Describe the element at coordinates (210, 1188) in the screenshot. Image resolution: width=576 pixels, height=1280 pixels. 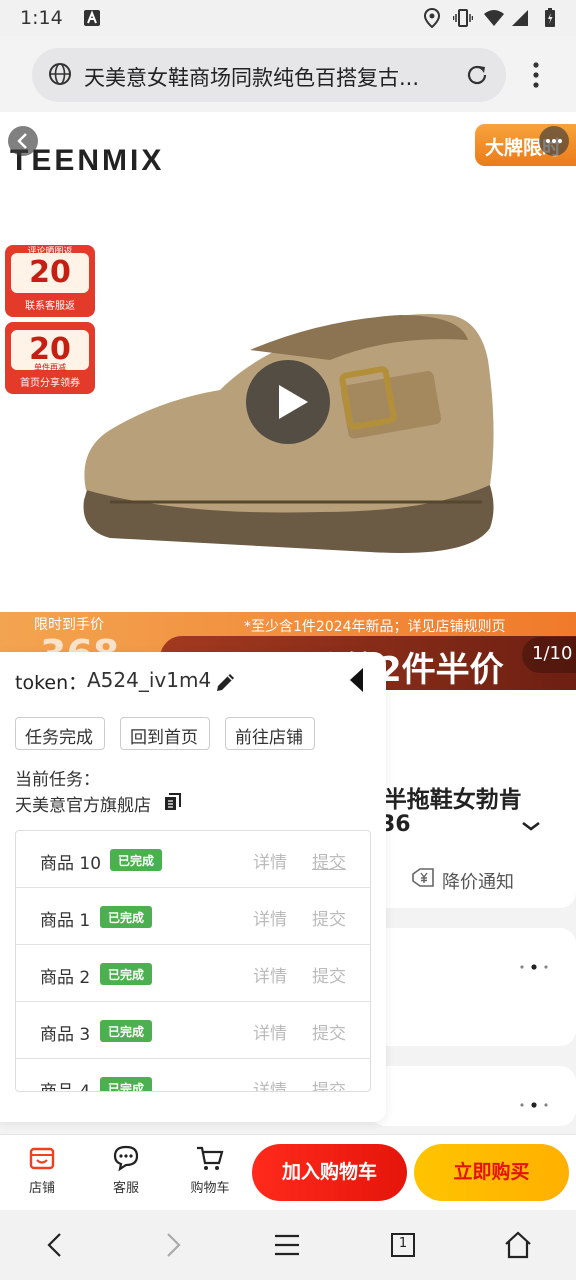
I see `cart-label: 购物车` at that location.